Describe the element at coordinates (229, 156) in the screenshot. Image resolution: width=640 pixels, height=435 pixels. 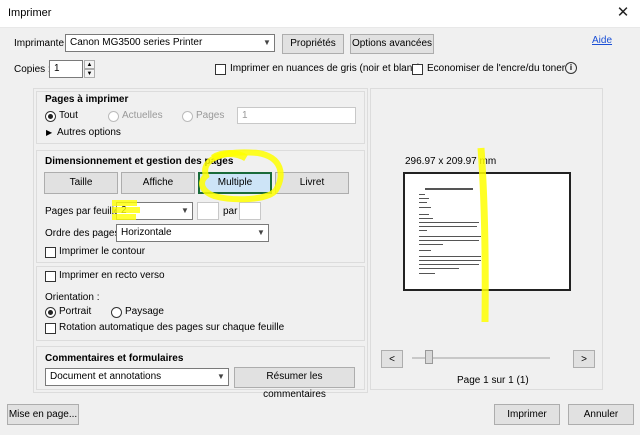
I see `highlight-mark-dims` at that location.